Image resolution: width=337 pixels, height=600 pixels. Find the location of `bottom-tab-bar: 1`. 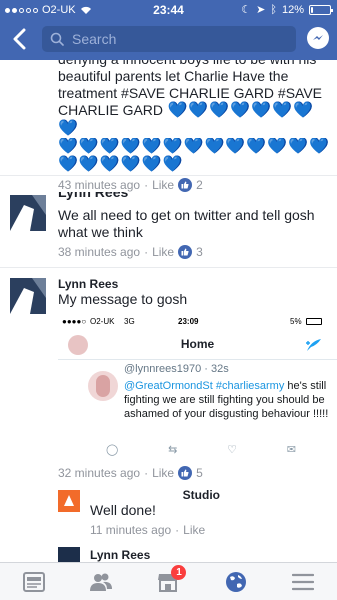

bottom-tab-bar: 1 is located at coordinates (168, 581).